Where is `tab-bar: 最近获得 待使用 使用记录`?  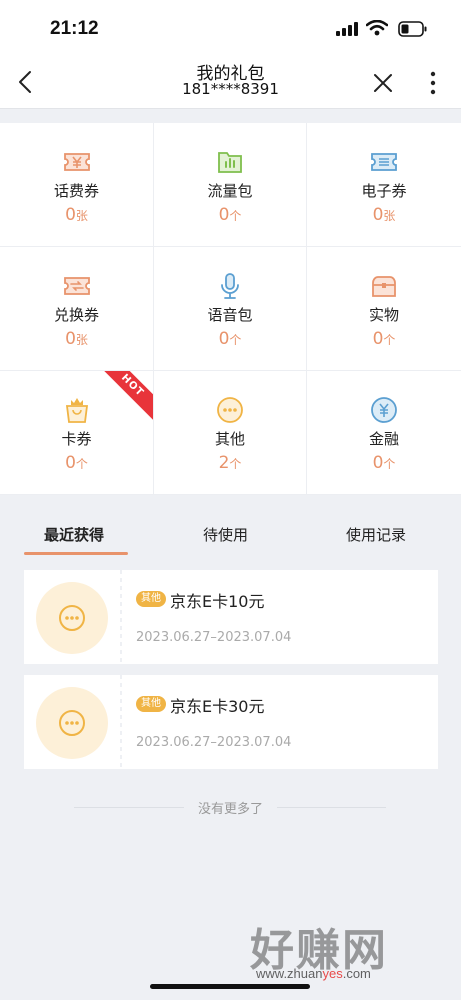
tab-bar: 最近获得 待使用 使用记录 is located at coordinates (230, 534).